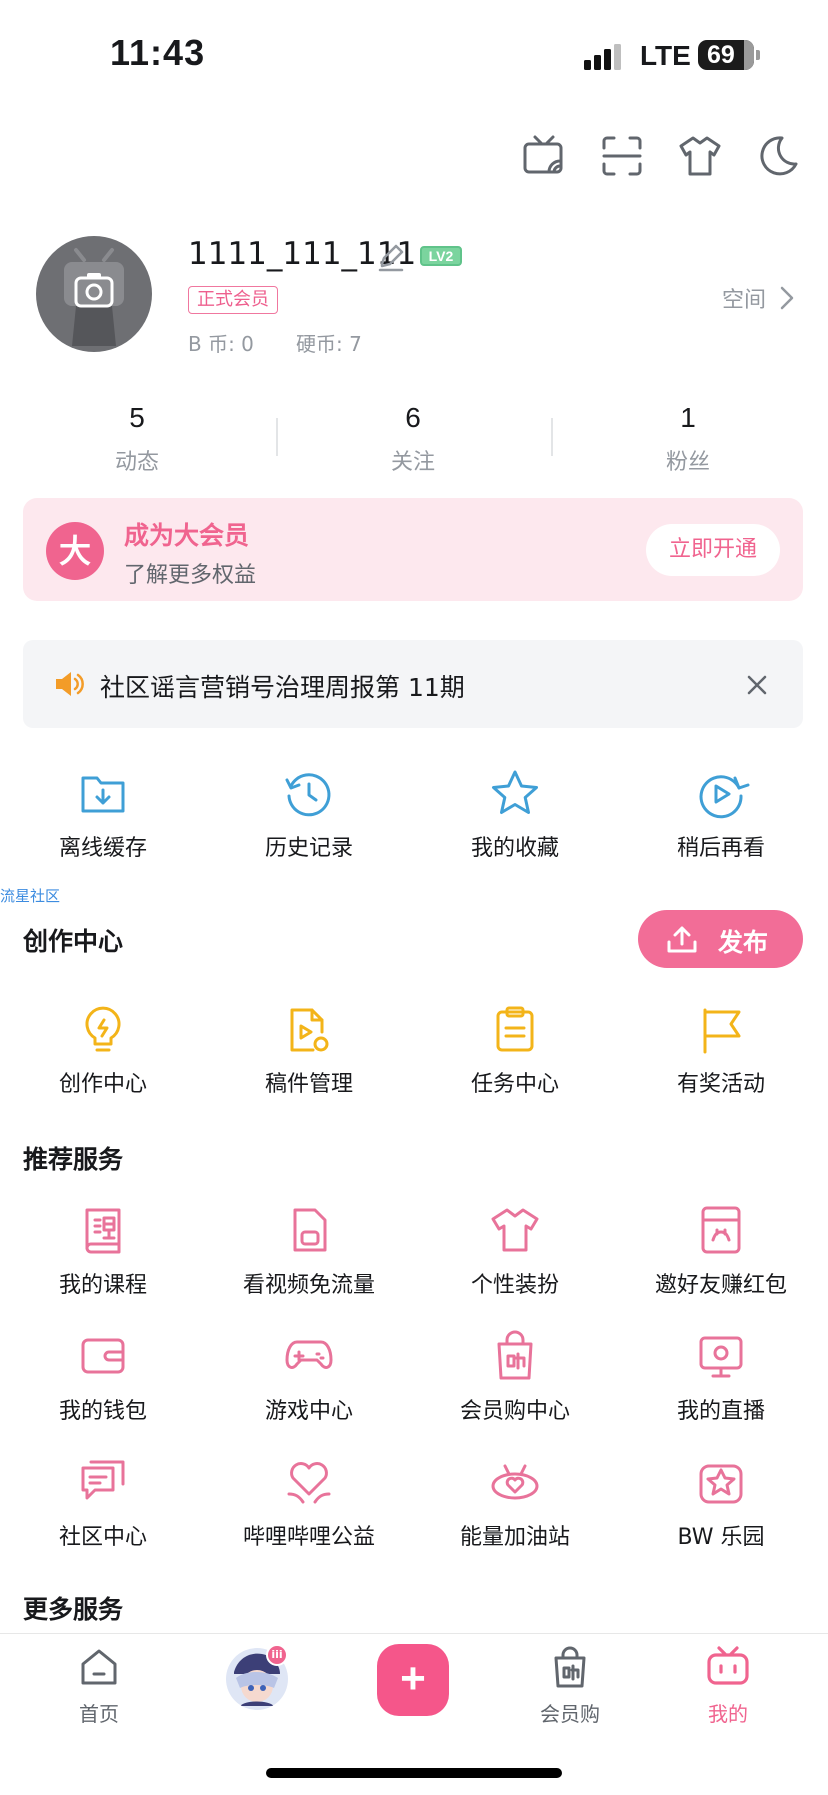 This screenshot has height=1795, width=828. What do you see at coordinates (103, 1283) in the screenshot?
I see `service-my-courses: 我的课程` at bounding box center [103, 1283].